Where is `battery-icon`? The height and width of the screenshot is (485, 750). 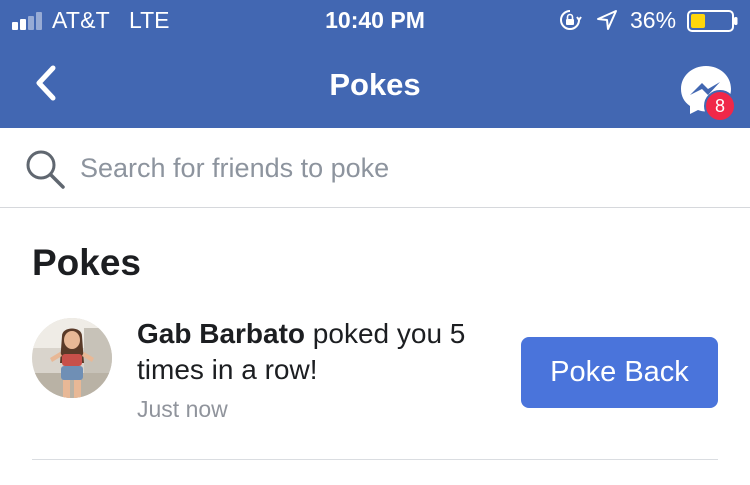 battery-icon is located at coordinates (712, 21).